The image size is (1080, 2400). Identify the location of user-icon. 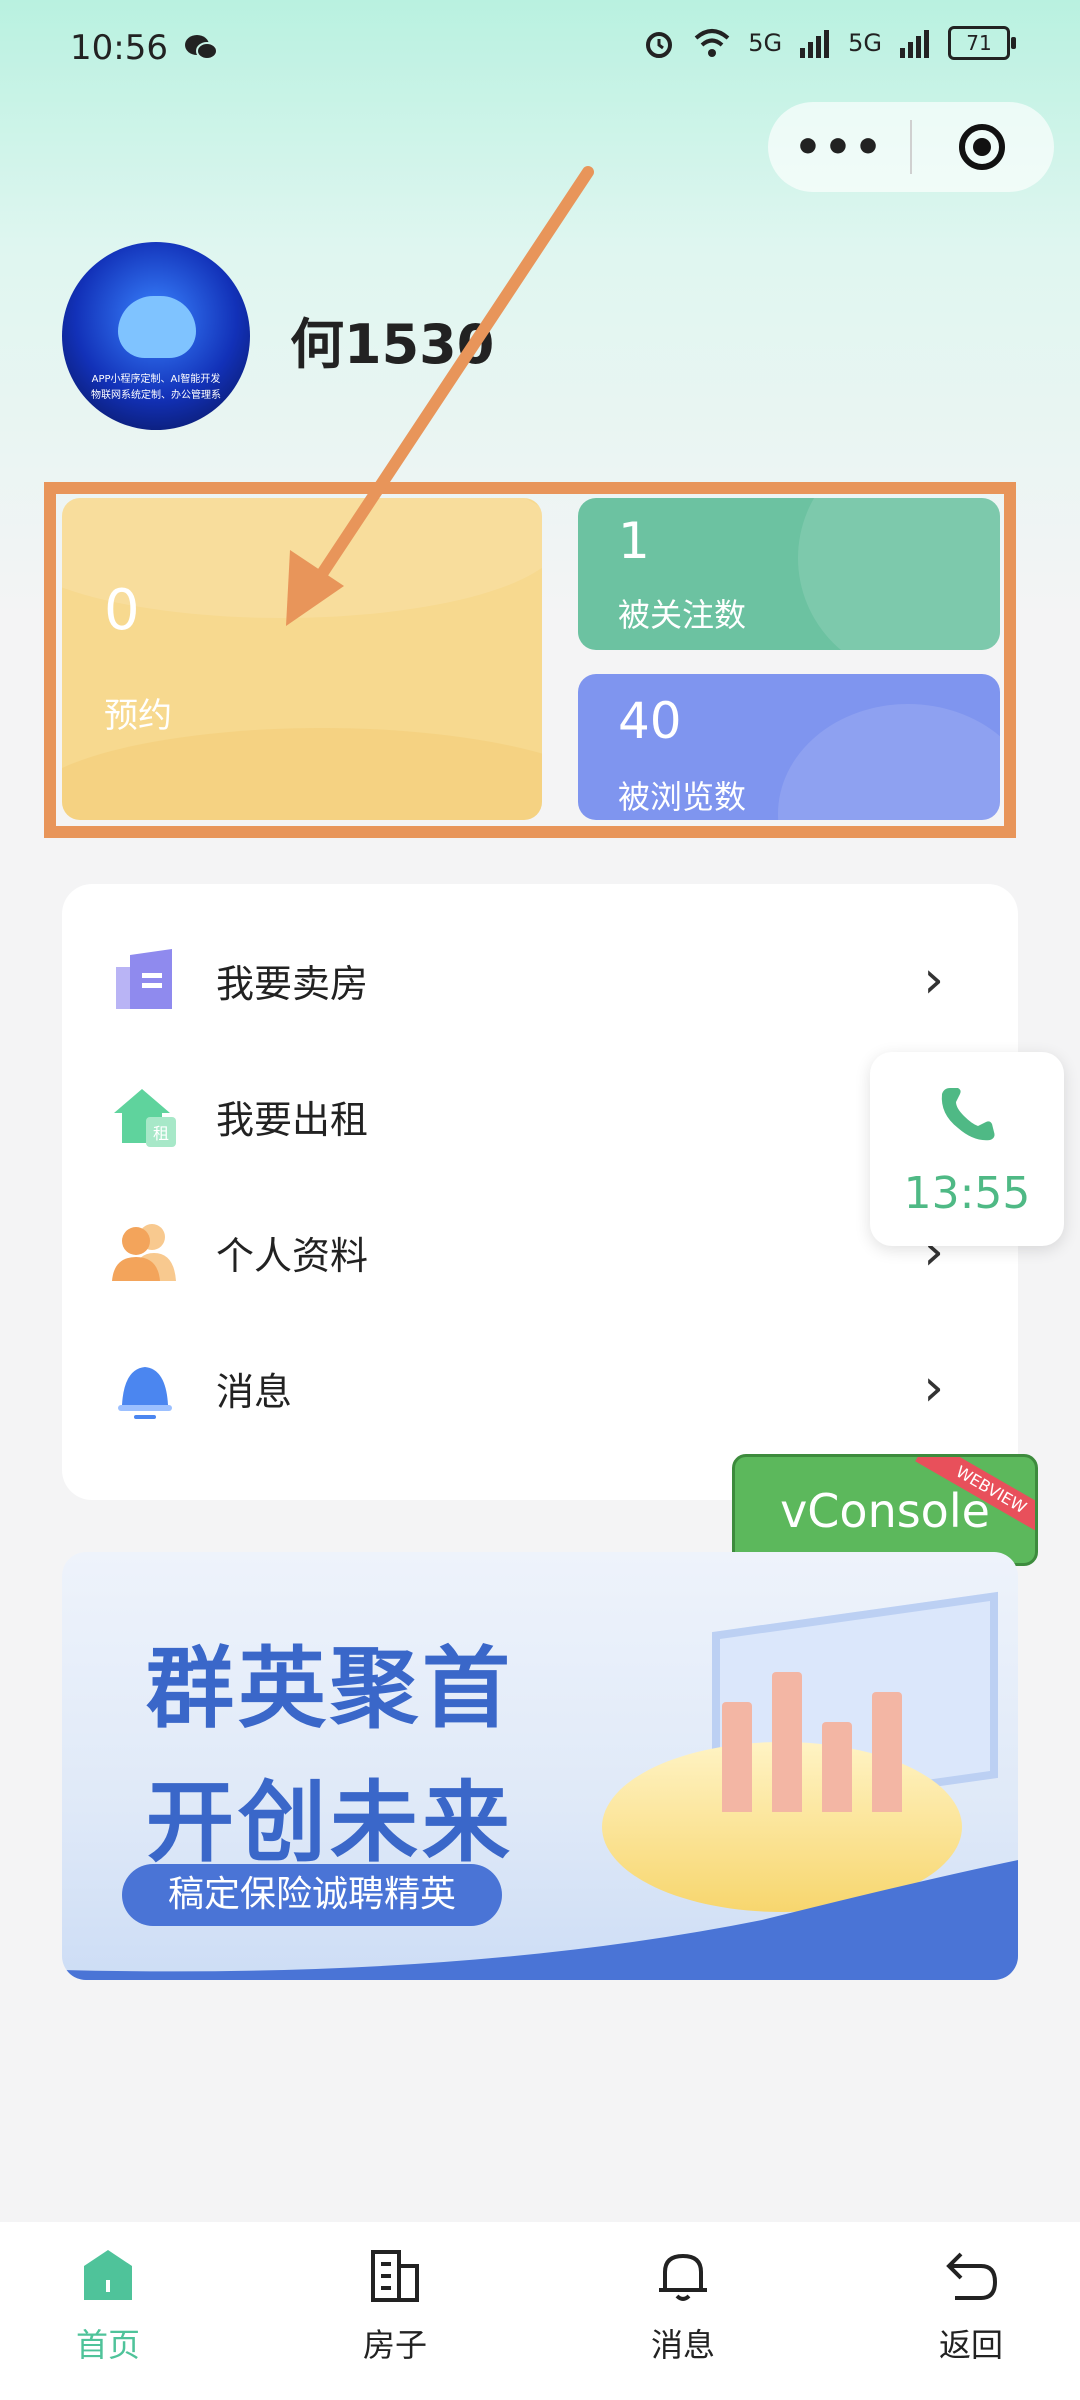
(144, 1252).